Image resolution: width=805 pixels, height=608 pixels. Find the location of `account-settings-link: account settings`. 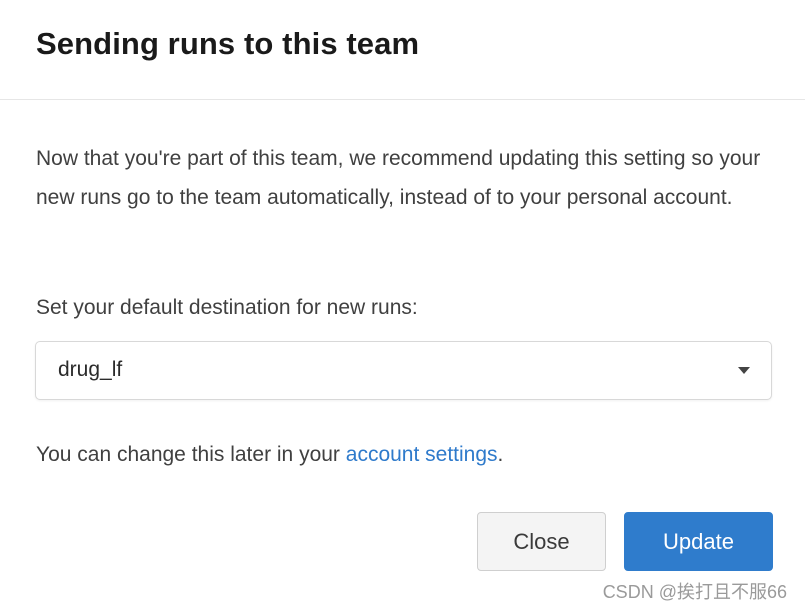

account-settings-link: account settings is located at coordinates (422, 454).